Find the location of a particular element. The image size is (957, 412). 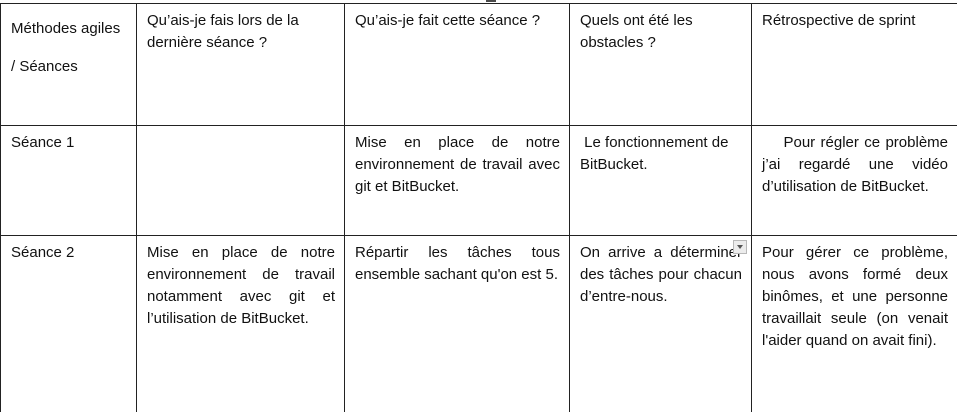

cell-seance: Séance 1 is located at coordinates (68, 180).